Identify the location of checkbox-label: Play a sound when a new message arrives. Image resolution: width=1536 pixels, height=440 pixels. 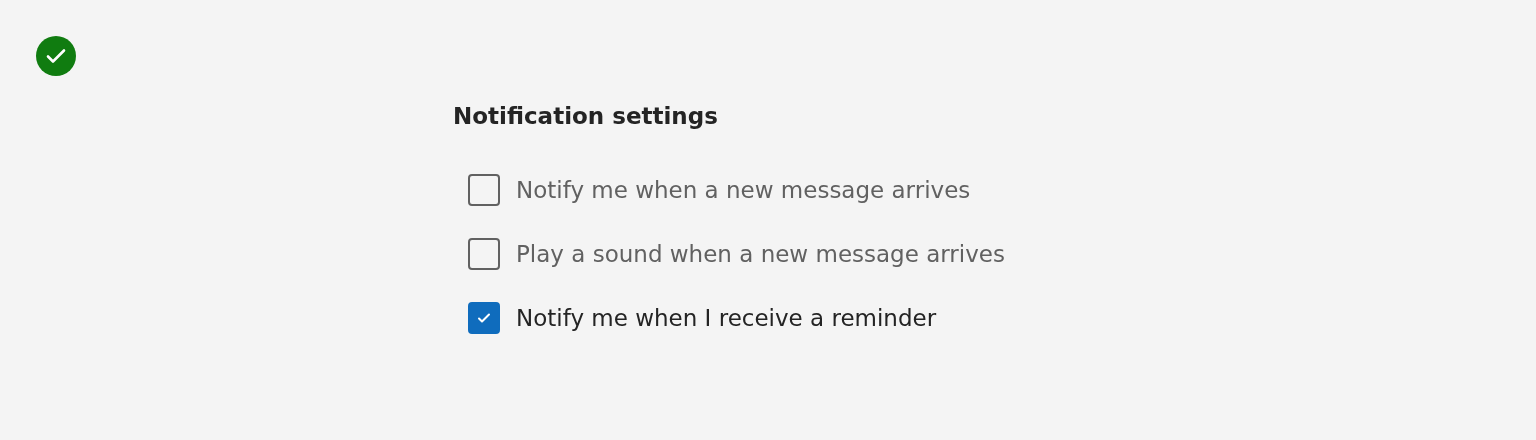
(760, 254).